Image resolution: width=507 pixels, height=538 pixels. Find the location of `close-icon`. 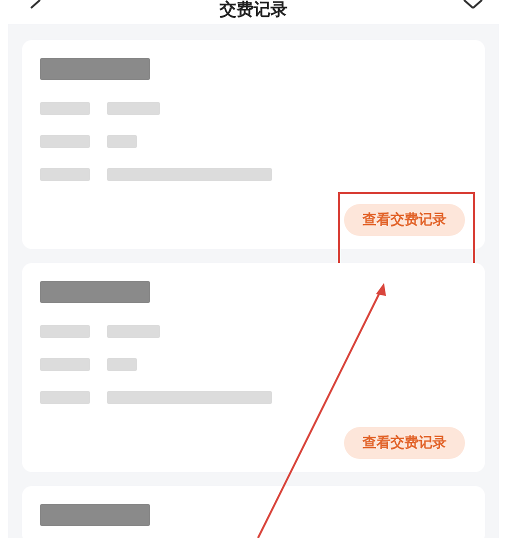

close-icon is located at coordinates (473, 5).